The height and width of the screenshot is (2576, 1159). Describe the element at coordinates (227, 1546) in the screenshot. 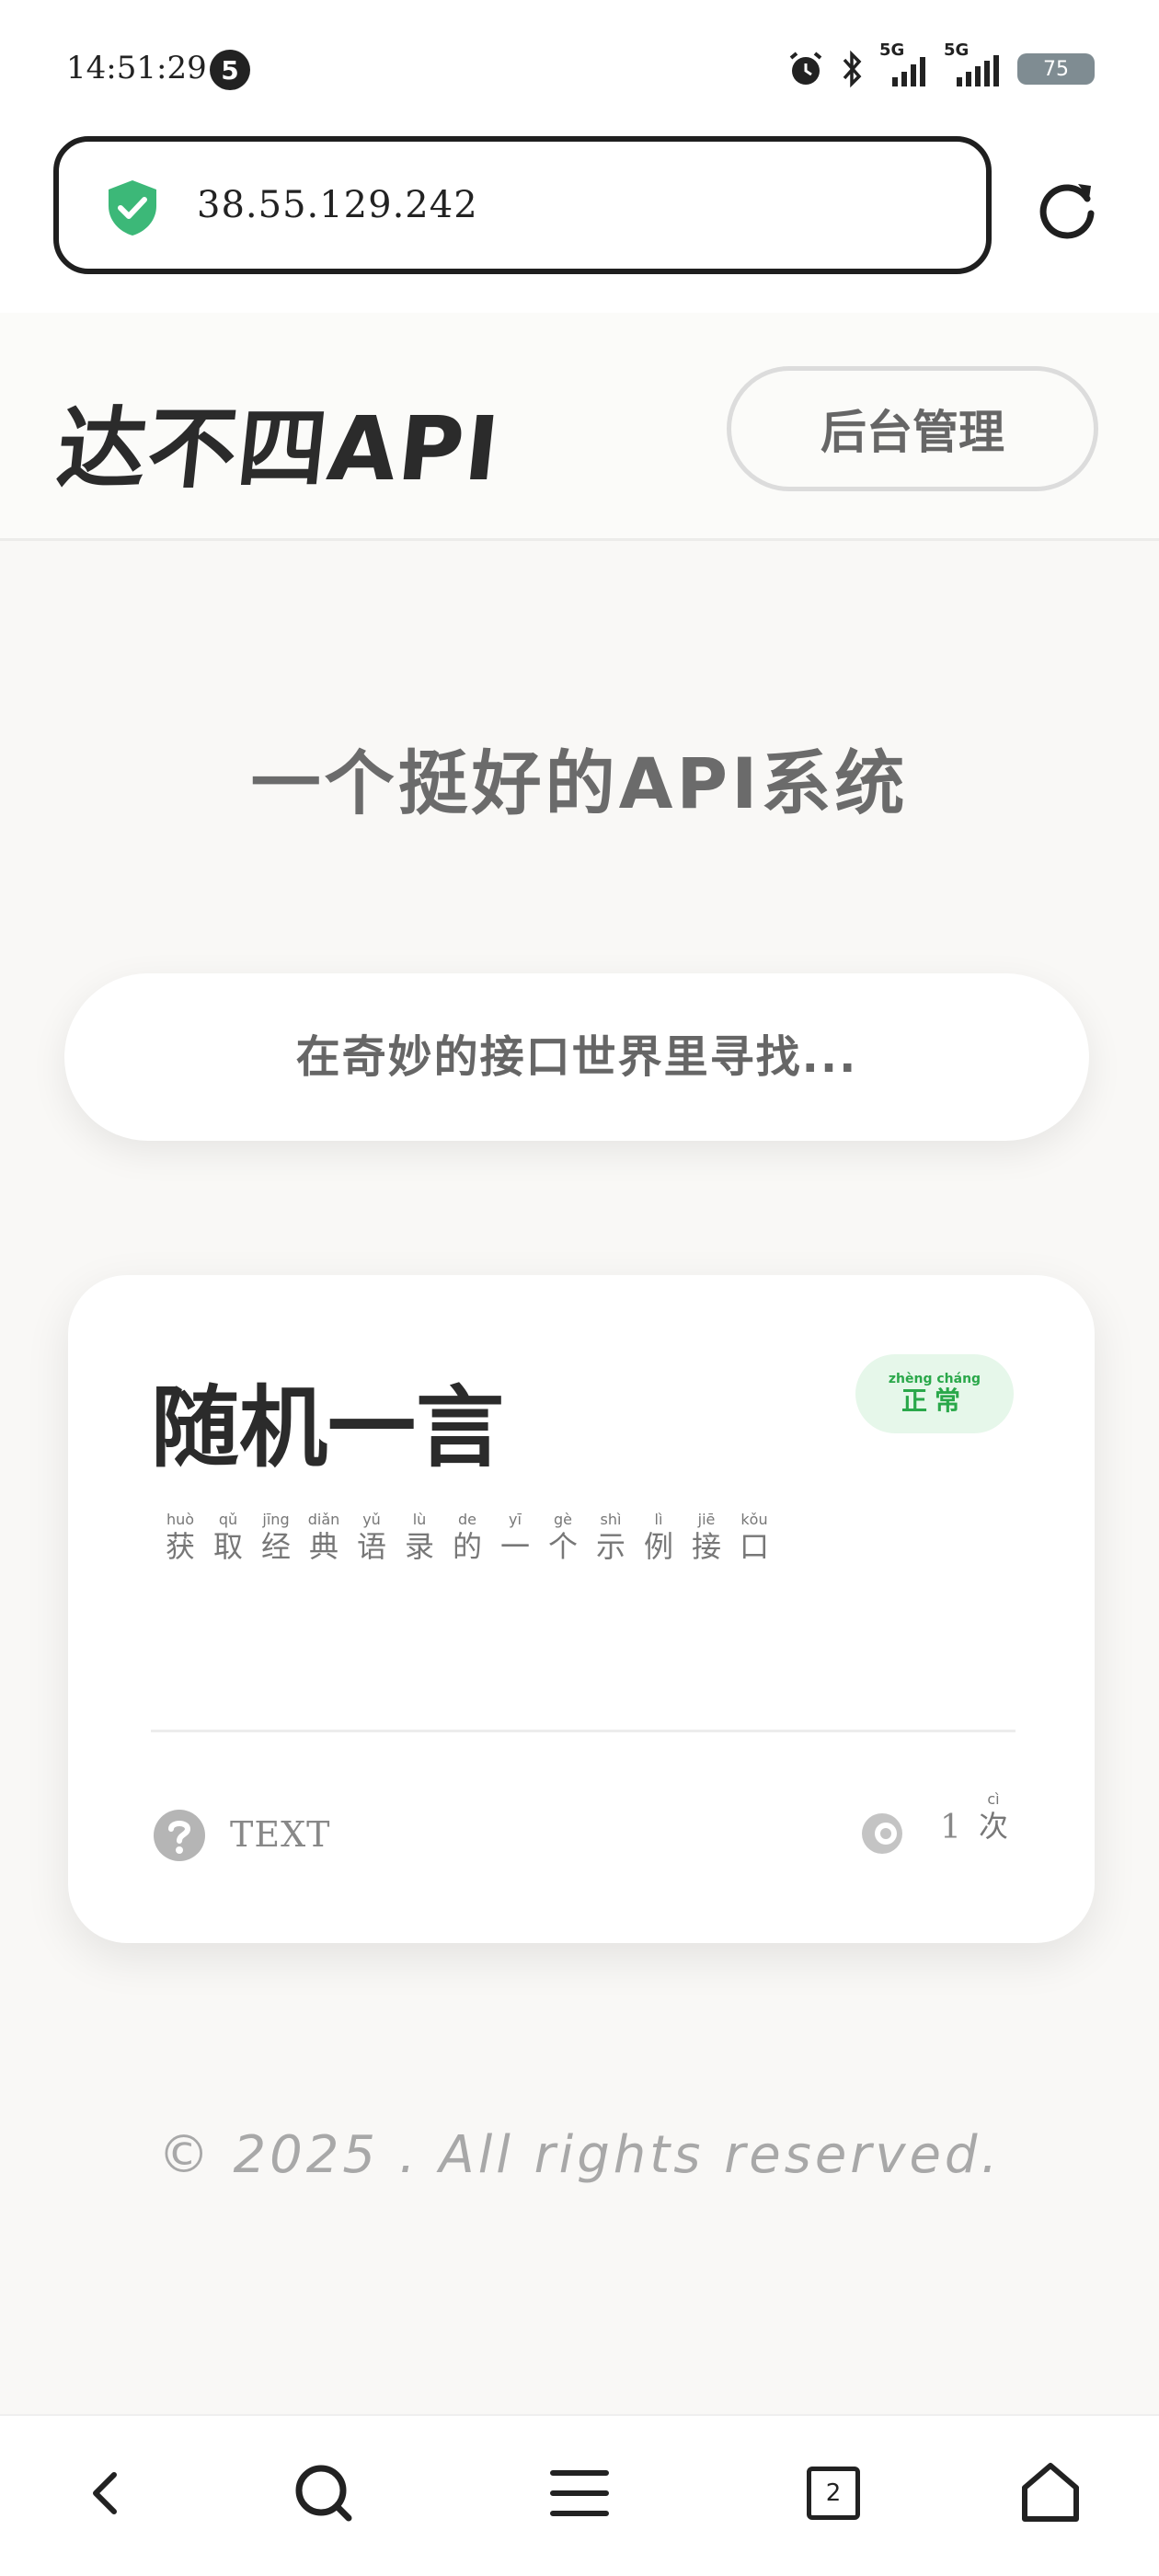

I see `description-hanzi: 取` at that location.